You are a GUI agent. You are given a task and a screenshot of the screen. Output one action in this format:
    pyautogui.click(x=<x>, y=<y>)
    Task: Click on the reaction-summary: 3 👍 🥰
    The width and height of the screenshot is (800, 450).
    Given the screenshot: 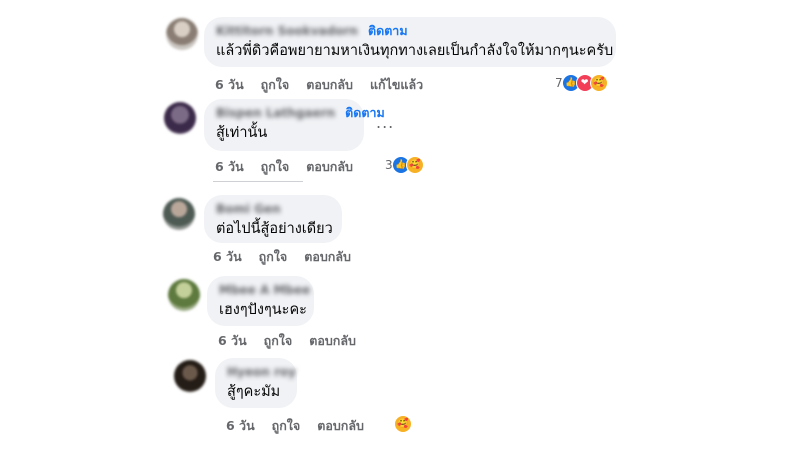 What is the action you would take?
    pyautogui.click(x=404, y=165)
    